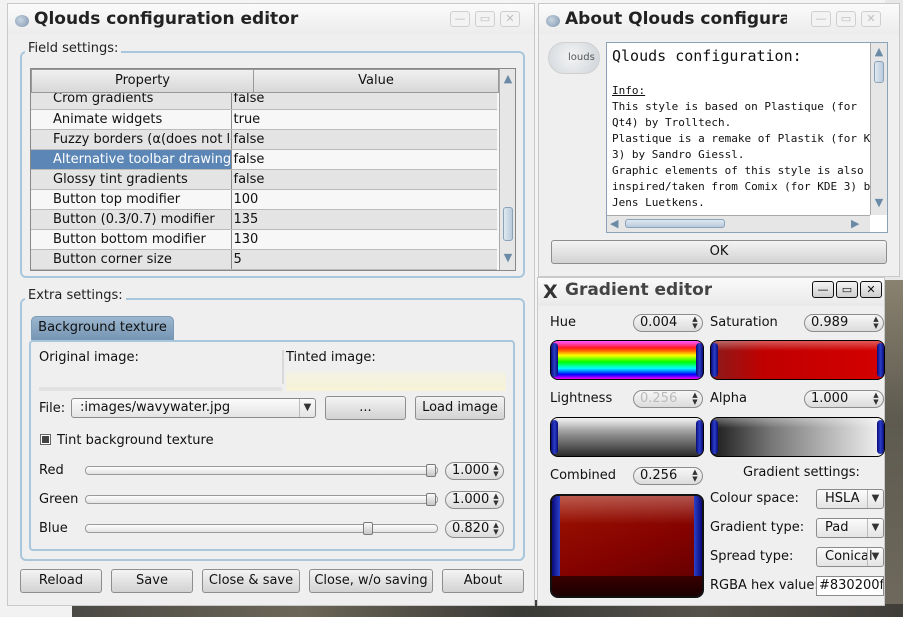 The height and width of the screenshot is (617, 903). What do you see at coordinates (676, 19) in the screenshot?
I see `about-title: About Qlouds configurati` at bounding box center [676, 19].